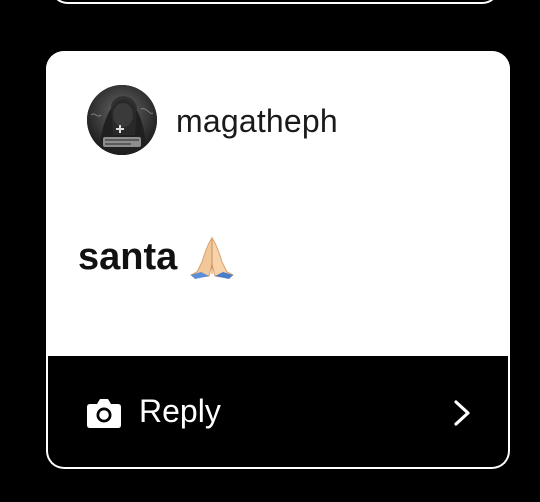  Describe the element at coordinates (122, 120) in the screenshot. I see `avatar` at that location.